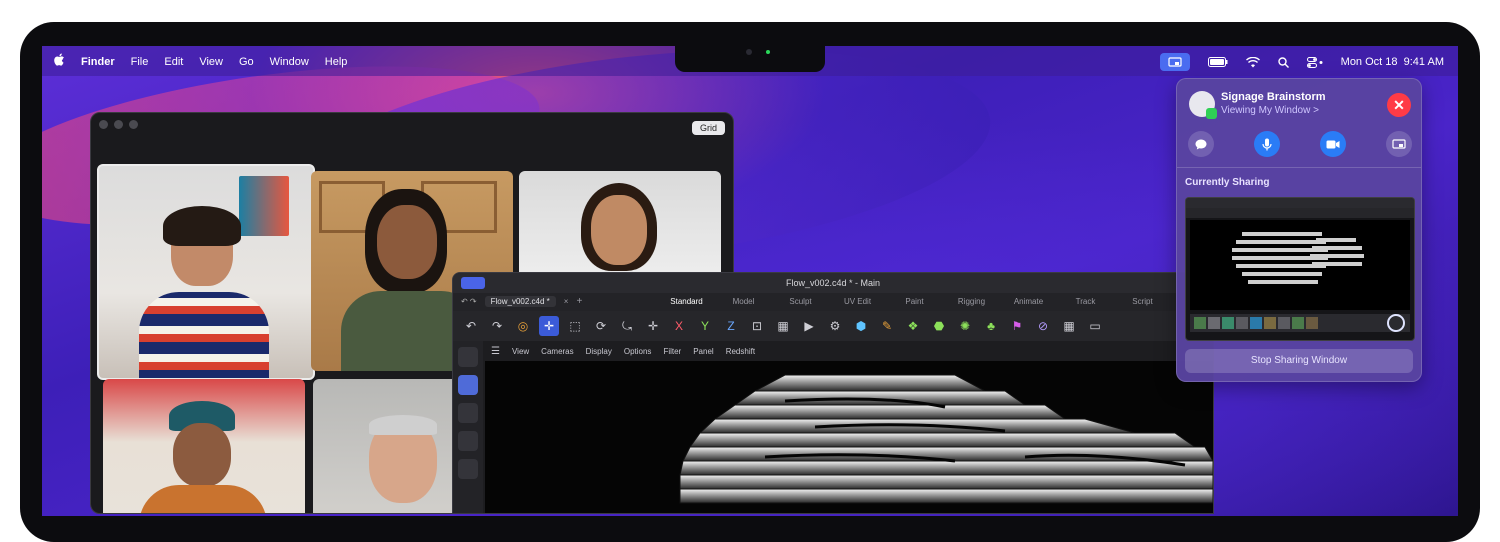 The image size is (1500, 542). I want to click on axis-x-toggle: X, so click(679, 326).